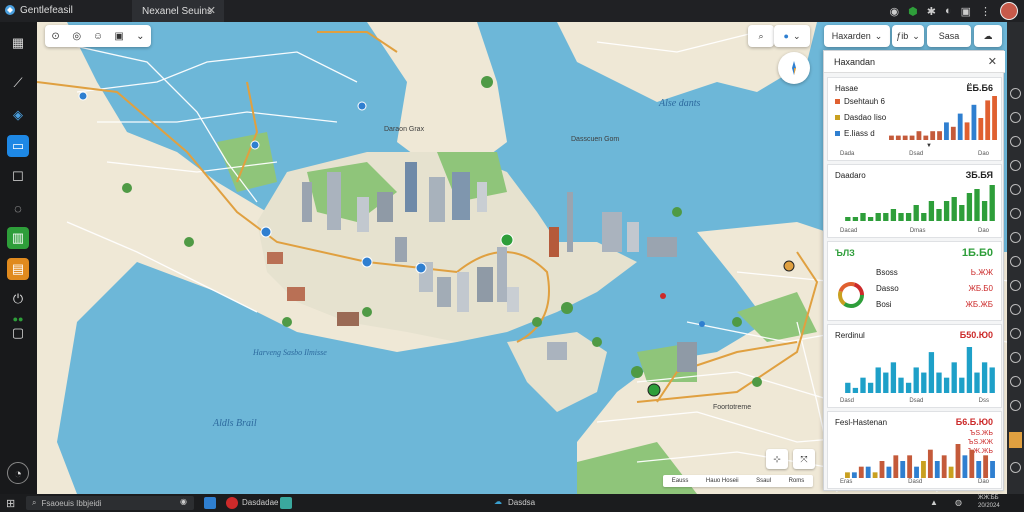  I want to click on chevron-down-icon: ⌄, so click(878, 35).